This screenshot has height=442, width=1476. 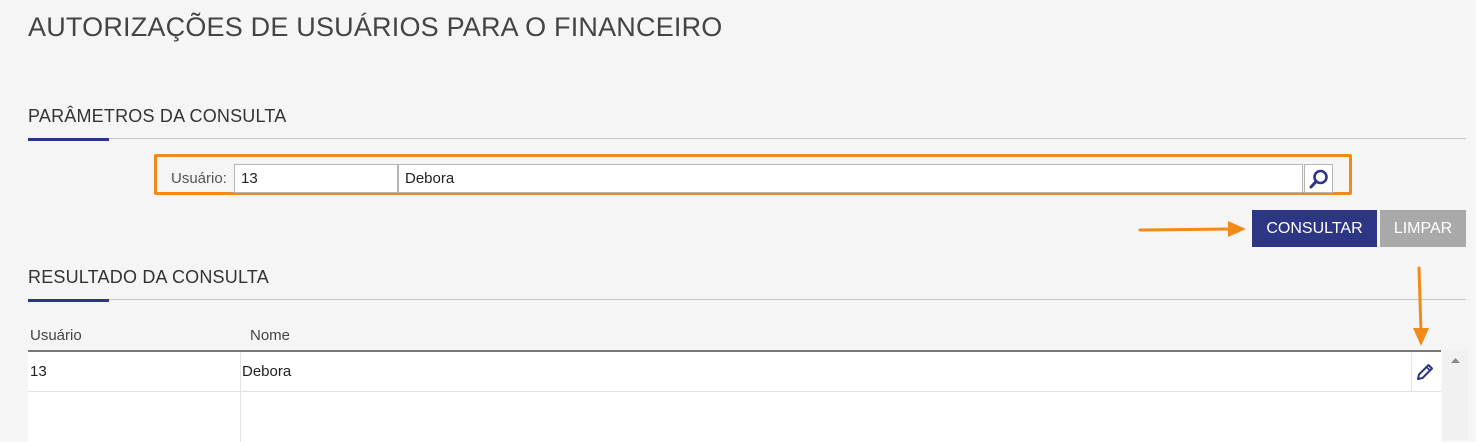 I want to click on column-header-nome: Nome, so click(x=270, y=335).